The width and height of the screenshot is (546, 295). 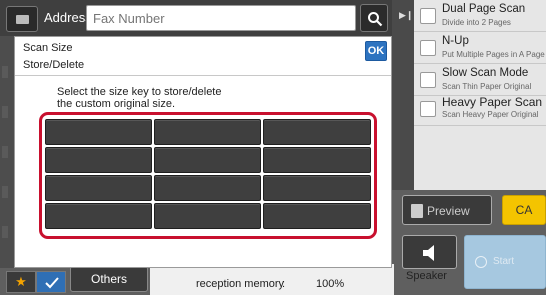 What do you see at coordinates (139, 92) in the screenshot?
I see `instruction-line-1: Select the size key to store/delete` at bounding box center [139, 92].